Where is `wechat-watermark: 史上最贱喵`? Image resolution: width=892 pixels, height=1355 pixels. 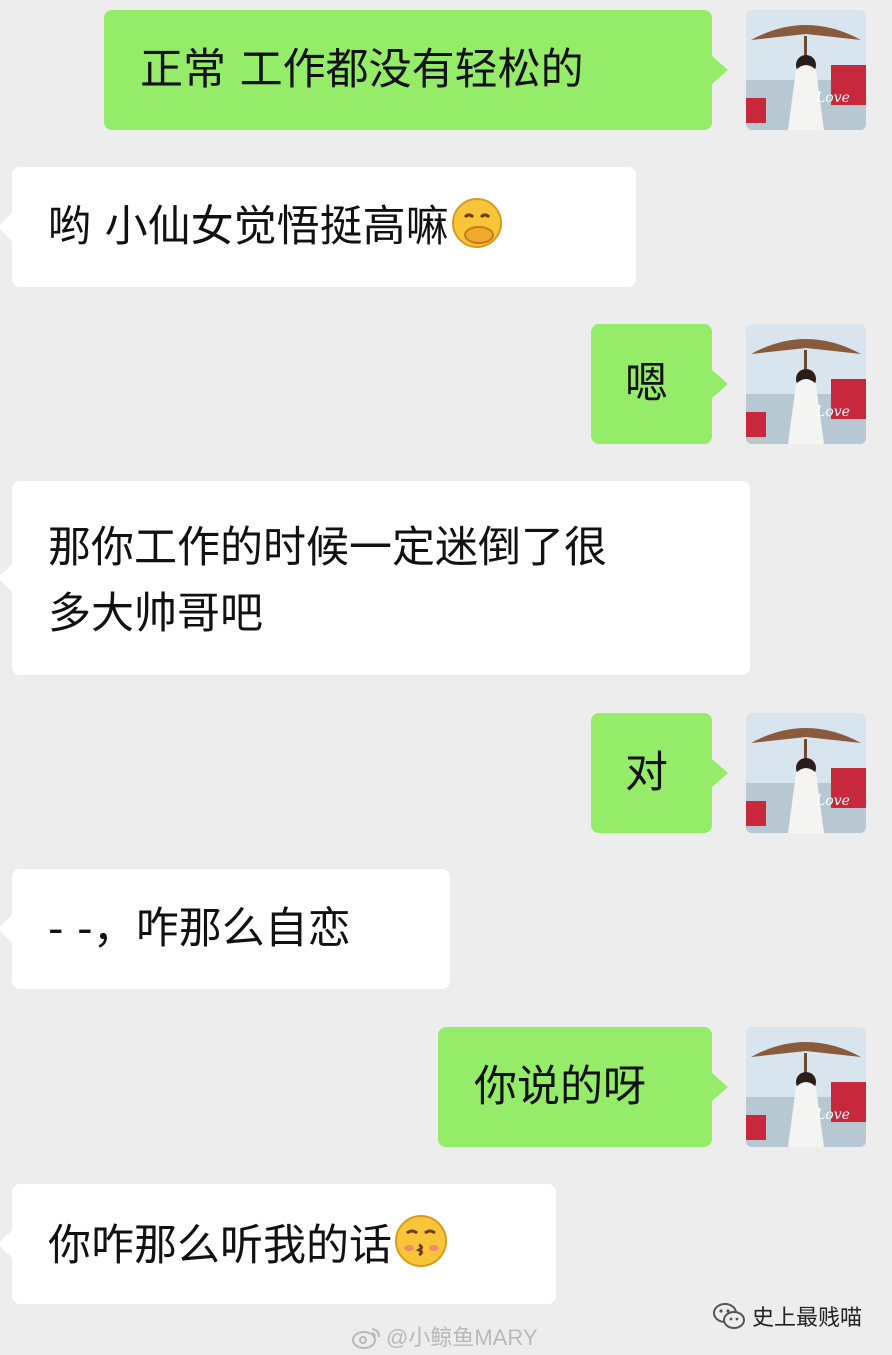
wechat-watermark: 史上最贱喵 is located at coordinates (787, 1318).